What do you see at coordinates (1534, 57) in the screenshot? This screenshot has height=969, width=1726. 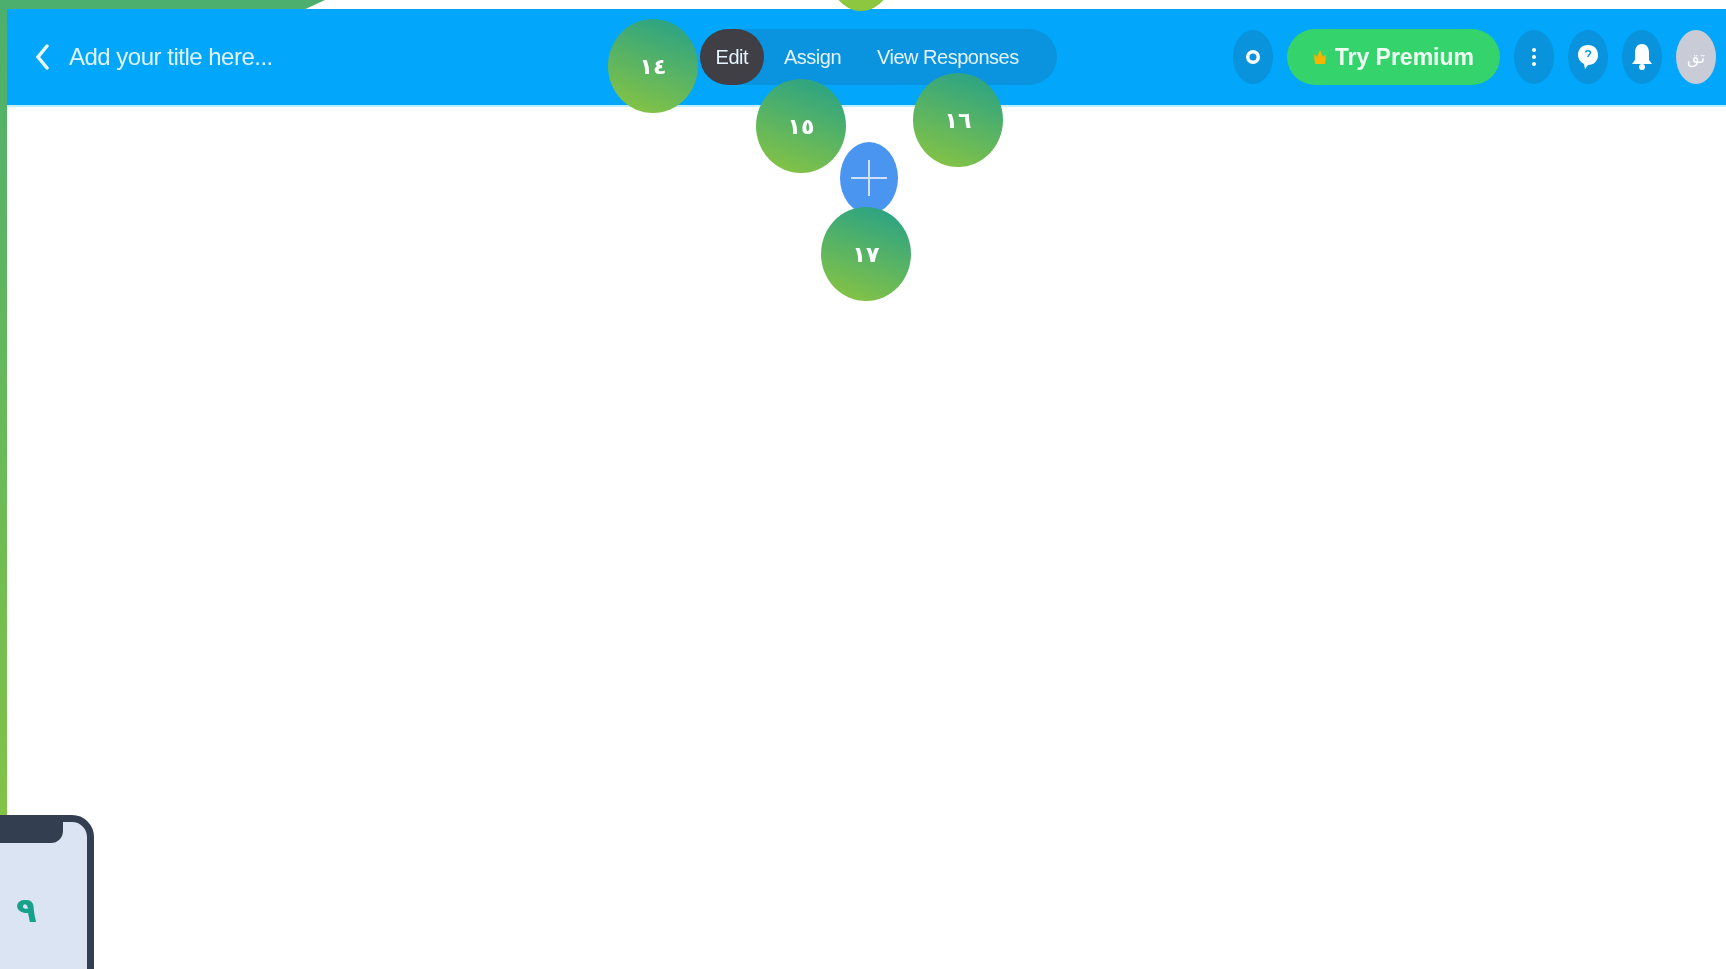 I see `more-icon` at bounding box center [1534, 57].